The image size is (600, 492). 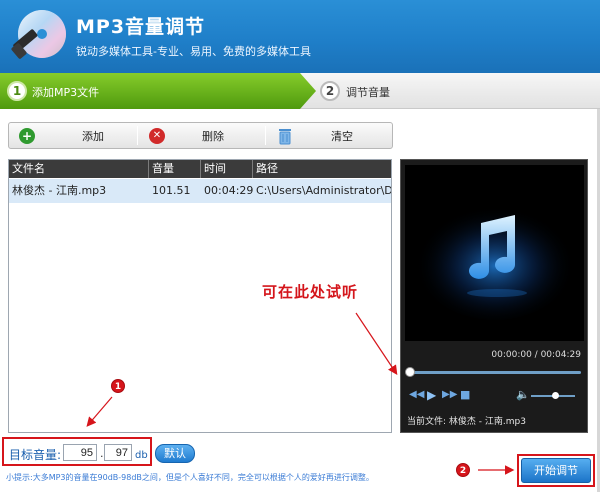 I want to click on table-header: 文件名 音量 时间 路径, so click(x=200, y=169).